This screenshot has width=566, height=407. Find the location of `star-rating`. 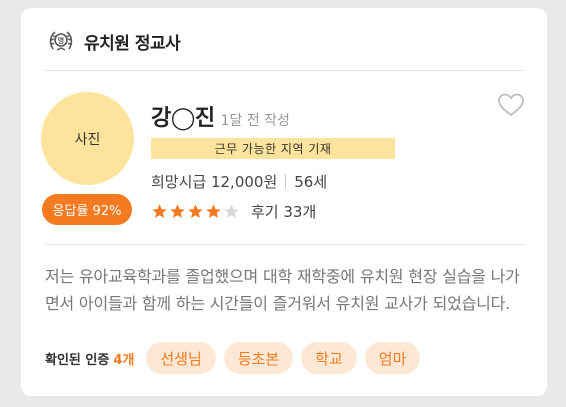

star-rating is located at coordinates (196, 211).